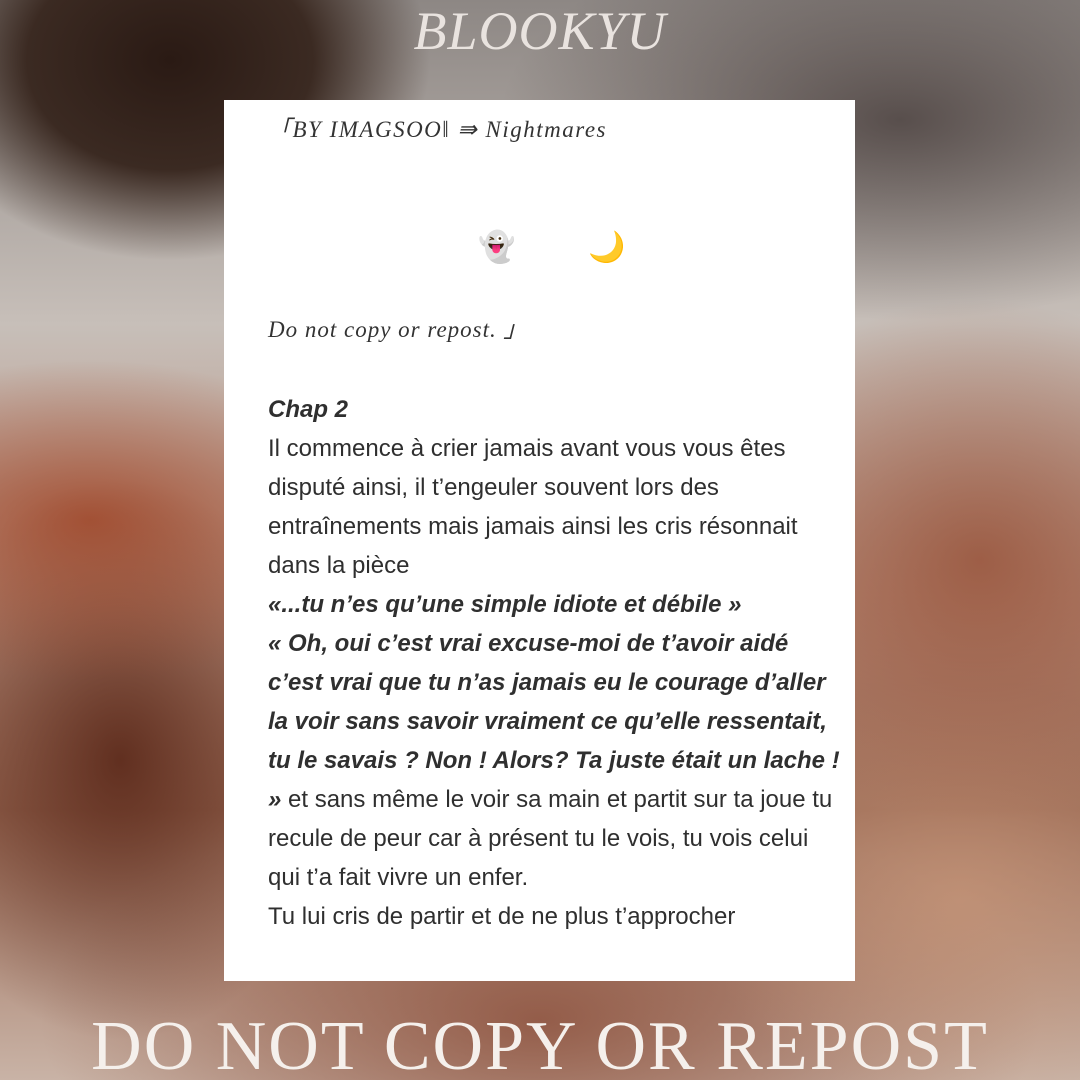  What do you see at coordinates (540, 31) in the screenshot?
I see `brand-watermark: BLOOKYU` at bounding box center [540, 31].